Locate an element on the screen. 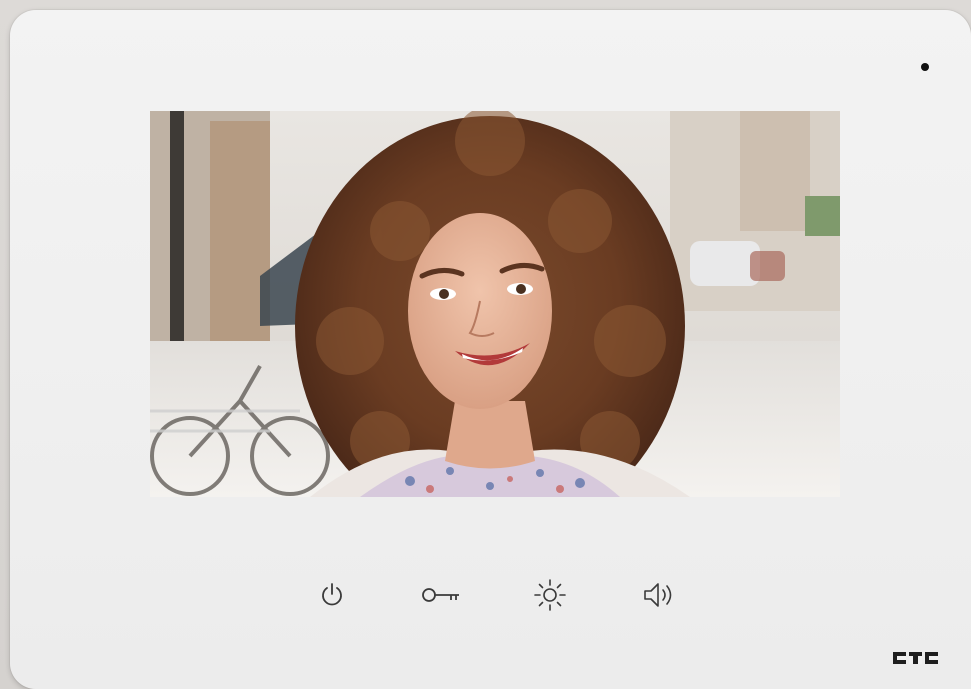  power-icon is located at coordinates (332, 594).